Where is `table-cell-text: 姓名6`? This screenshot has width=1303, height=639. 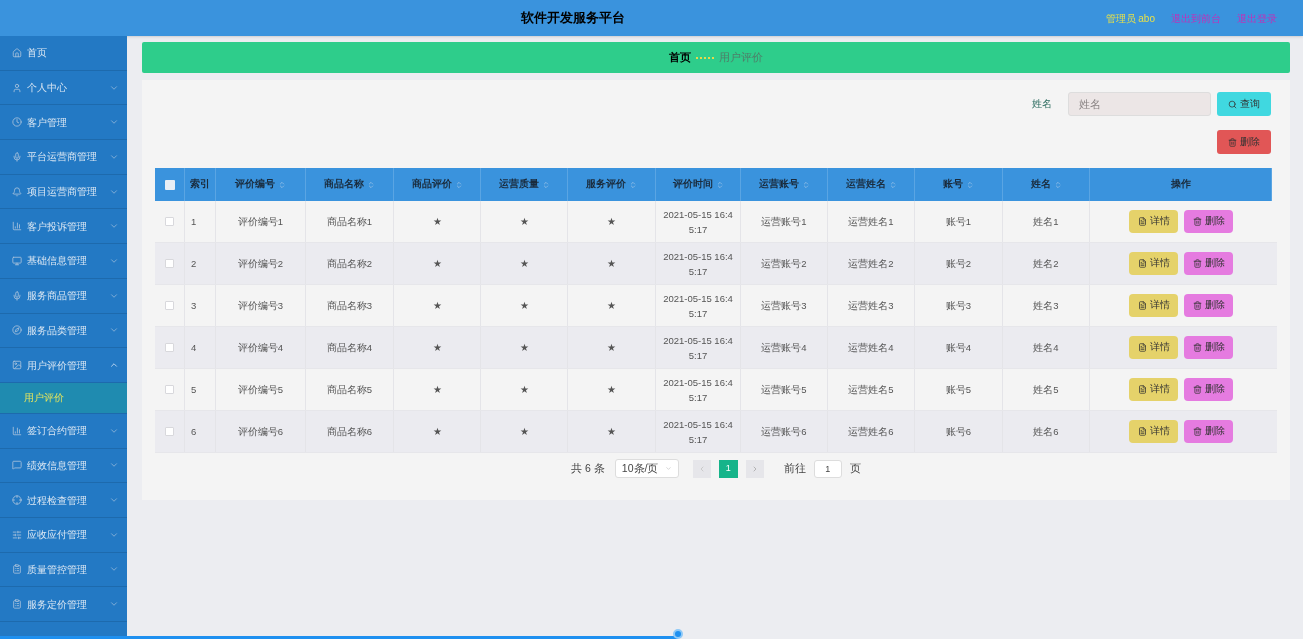 table-cell-text: 姓名6 is located at coordinates (1046, 432).